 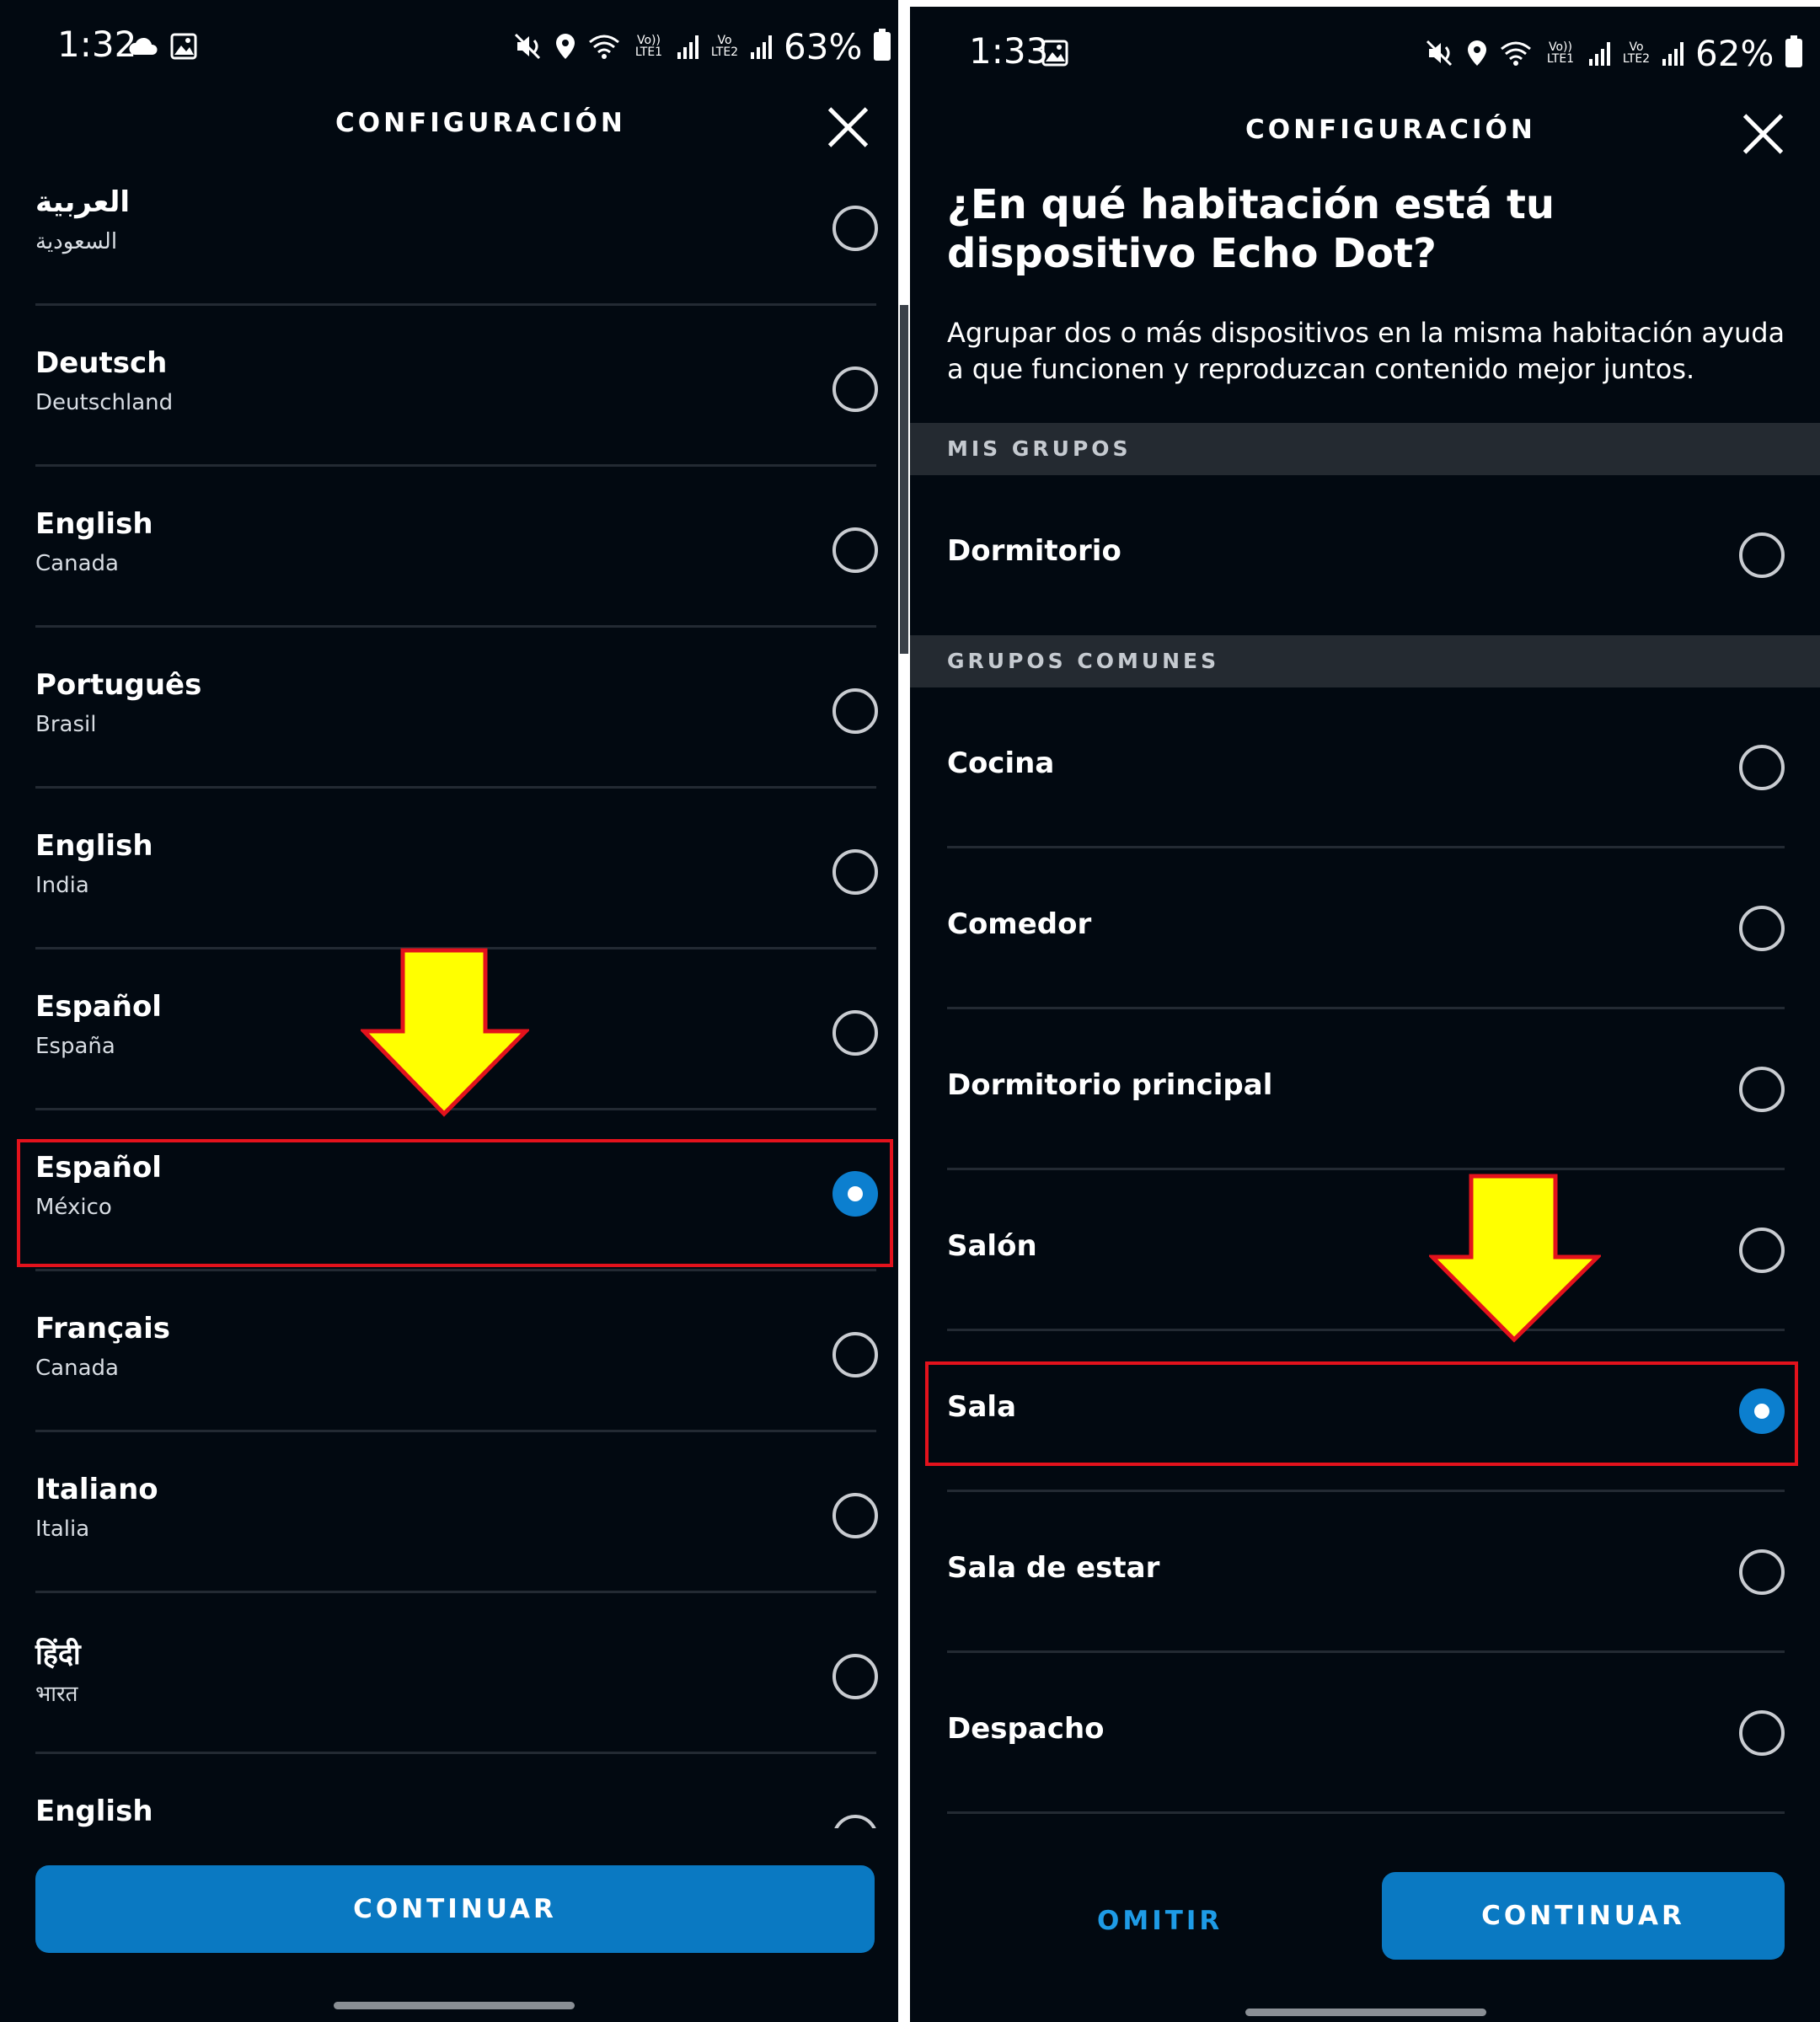 I want to click on status-time: 1:33, so click(x=1009, y=51).